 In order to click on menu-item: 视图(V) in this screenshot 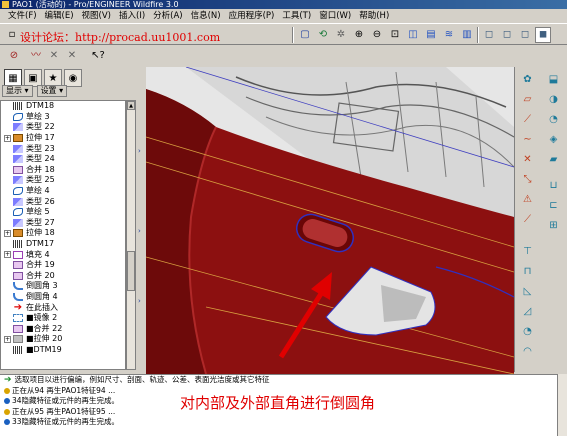, I will do `click(96, 16)`.